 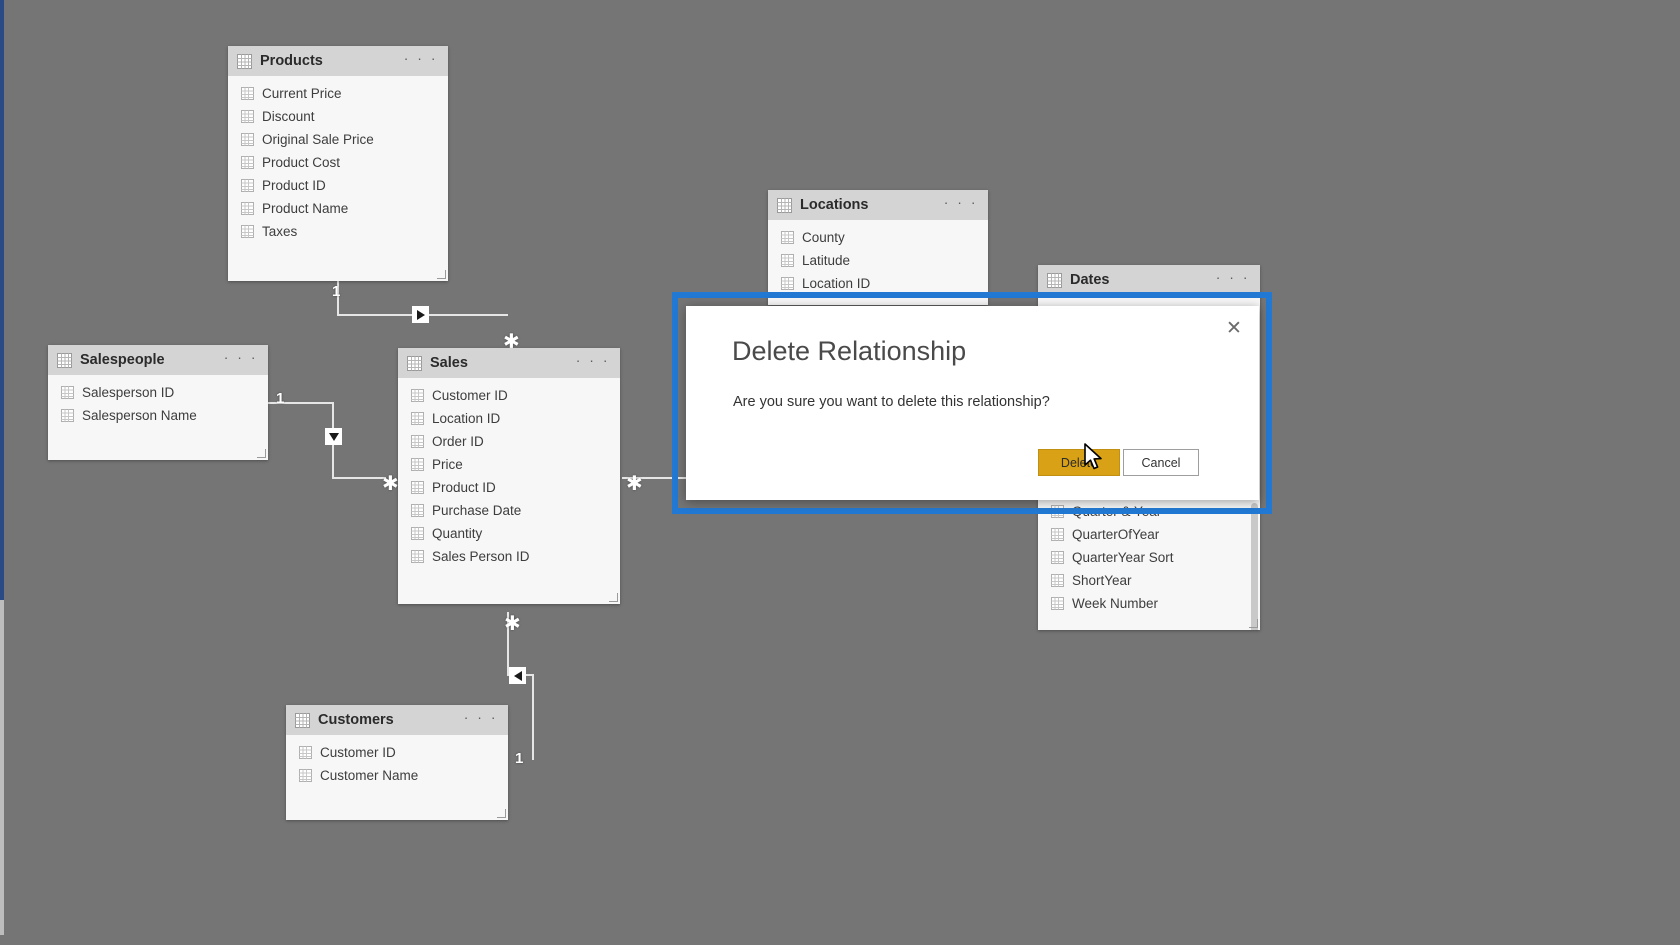 I want to click on table-header-locations: Locations · · ·, so click(x=878, y=205).